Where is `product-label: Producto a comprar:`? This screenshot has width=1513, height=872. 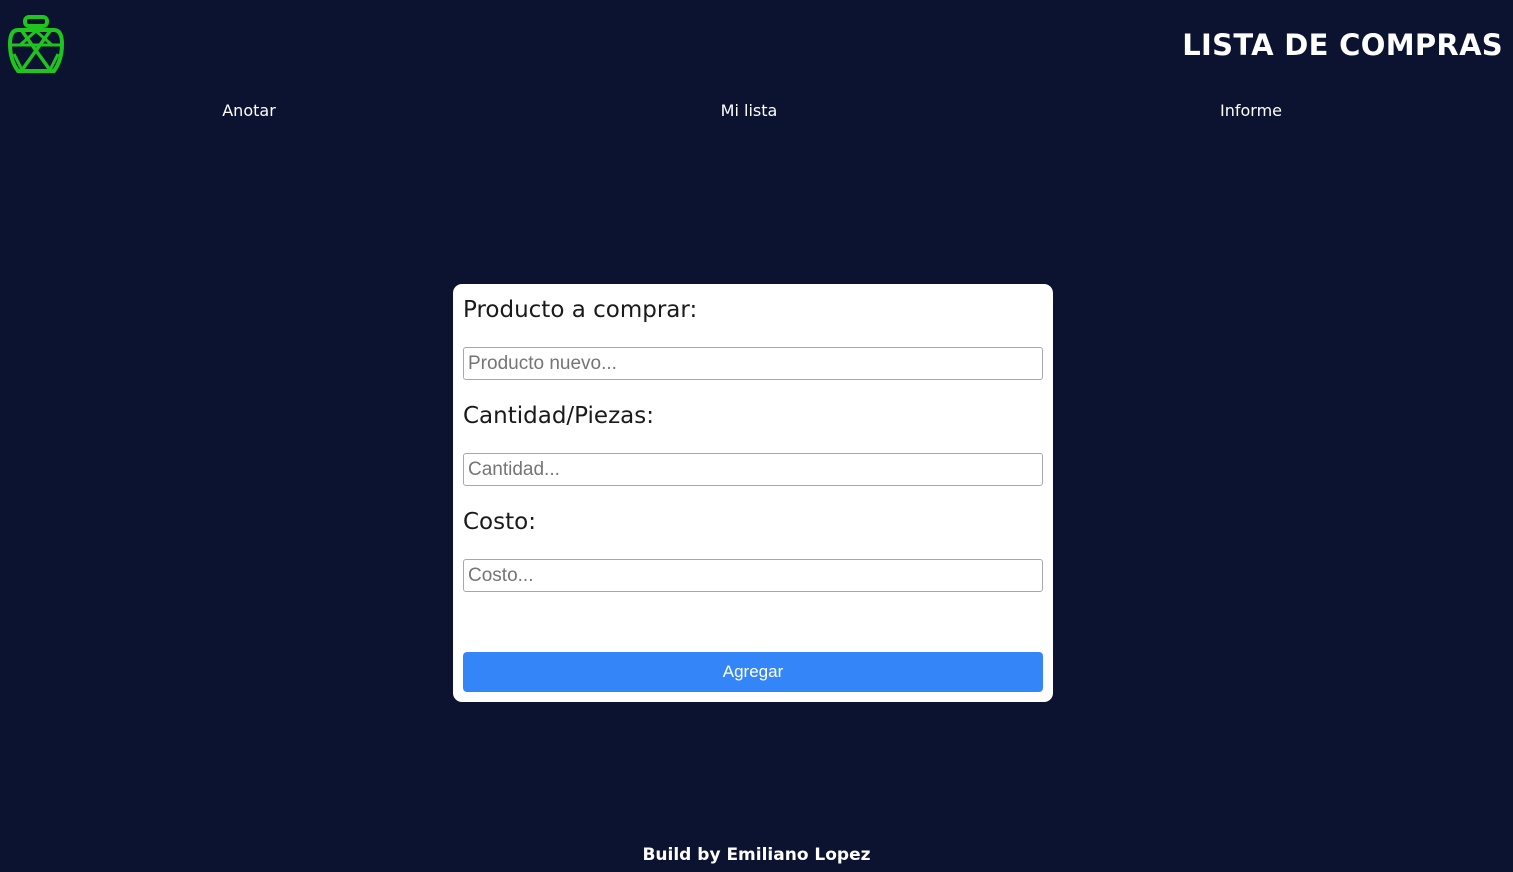
product-label: Producto a comprar: is located at coordinates (580, 310).